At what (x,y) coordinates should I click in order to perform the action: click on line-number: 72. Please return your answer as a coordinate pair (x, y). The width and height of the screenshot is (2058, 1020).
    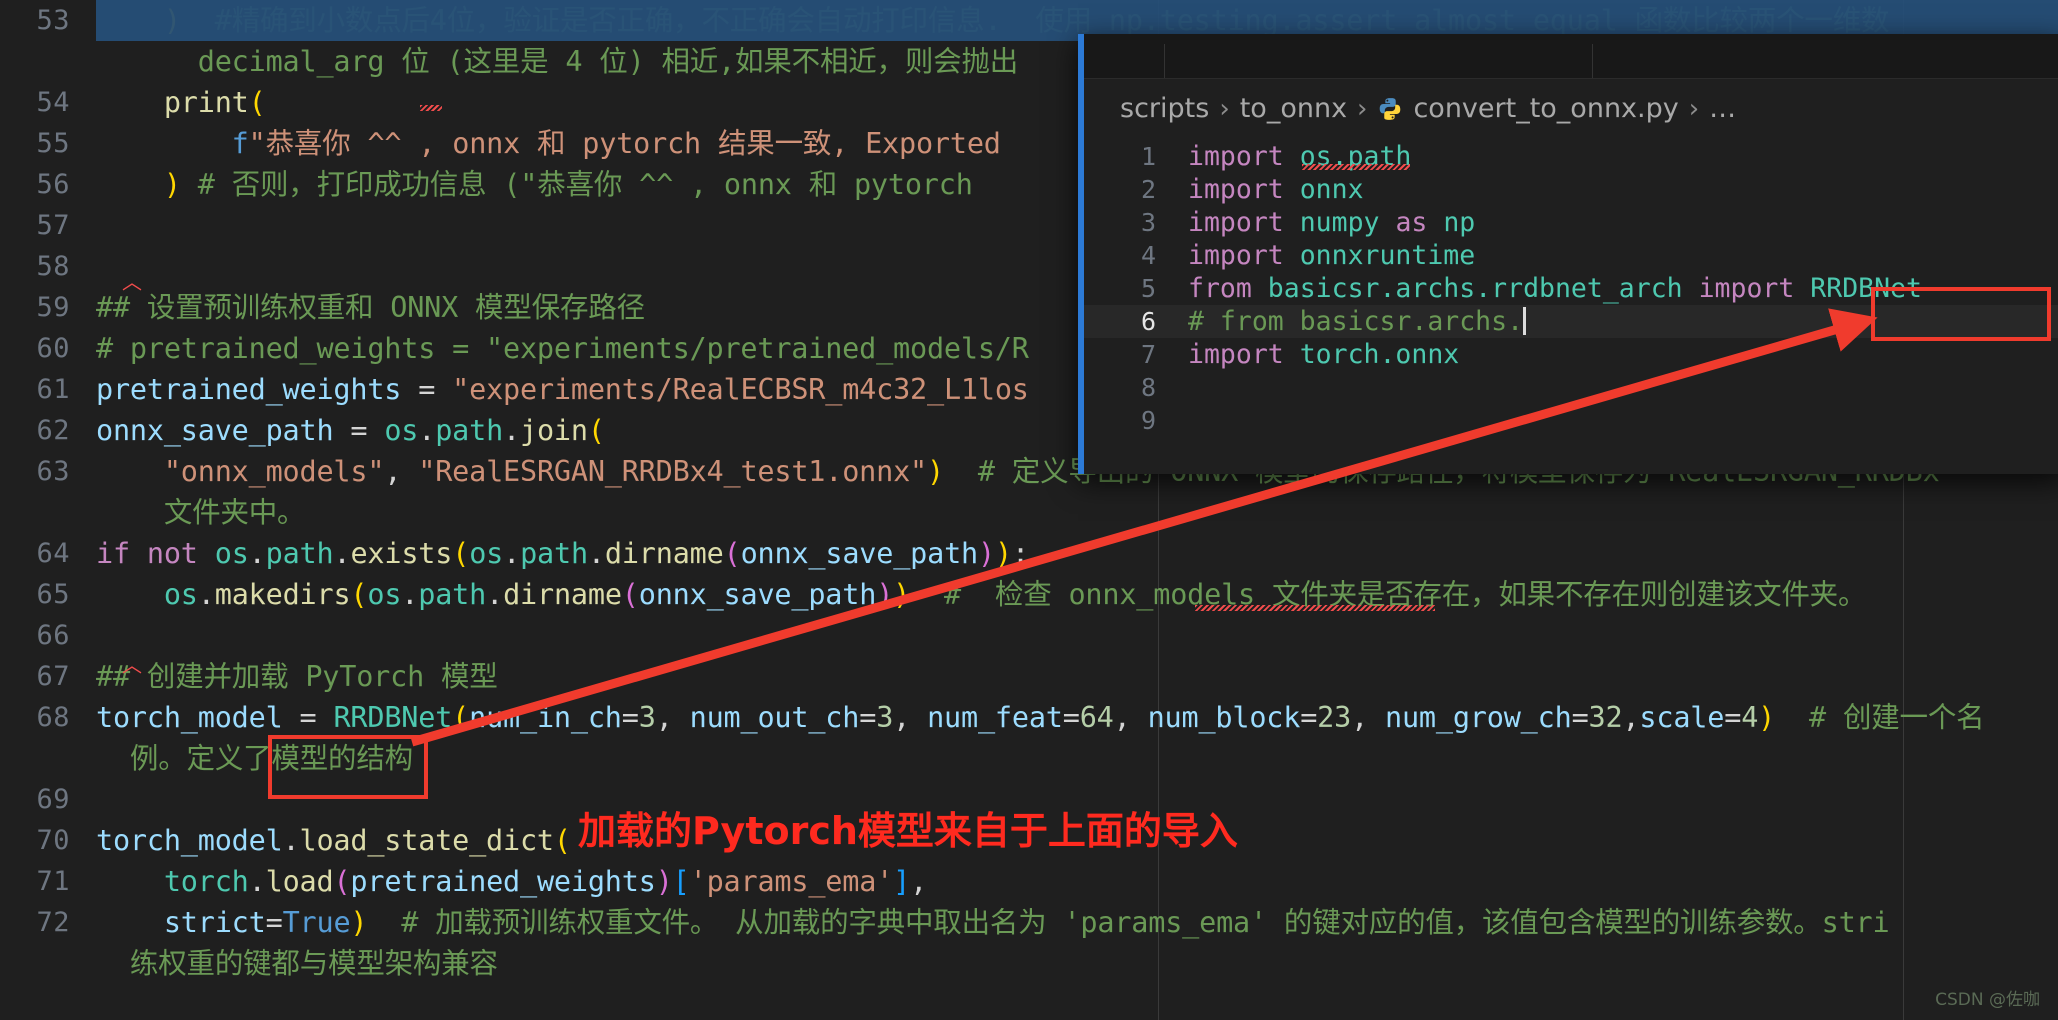
    Looking at the image, I should click on (53, 922).